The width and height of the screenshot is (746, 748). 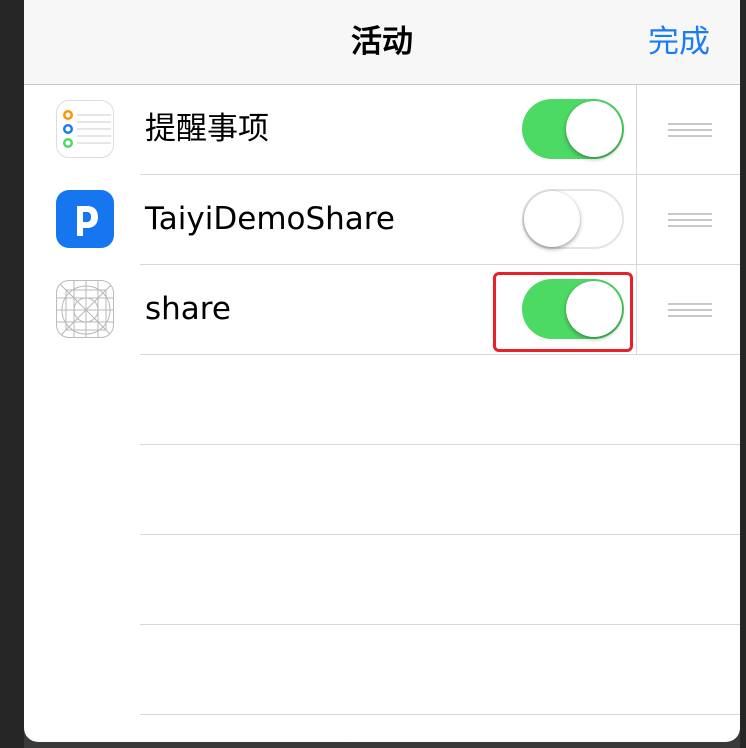 What do you see at coordinates (382, 130) in the screenshot?
I see `list-item-reminders: 提醒事项` at bounding box center [382, 130].